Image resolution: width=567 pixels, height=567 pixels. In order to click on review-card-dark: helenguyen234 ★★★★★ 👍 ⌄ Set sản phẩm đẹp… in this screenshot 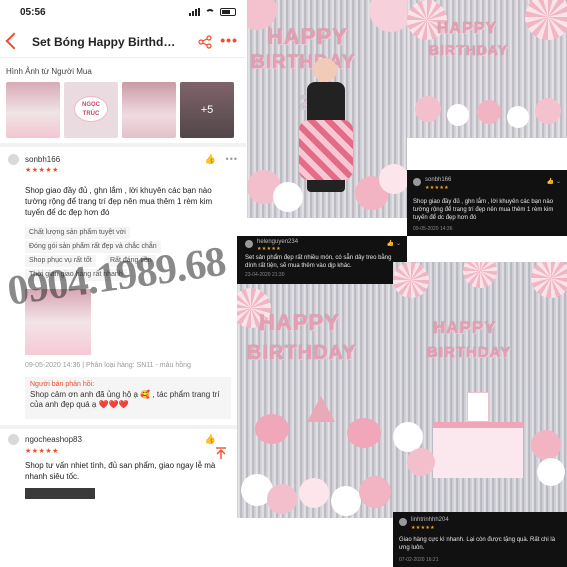, I will do `click(322, 260)`.